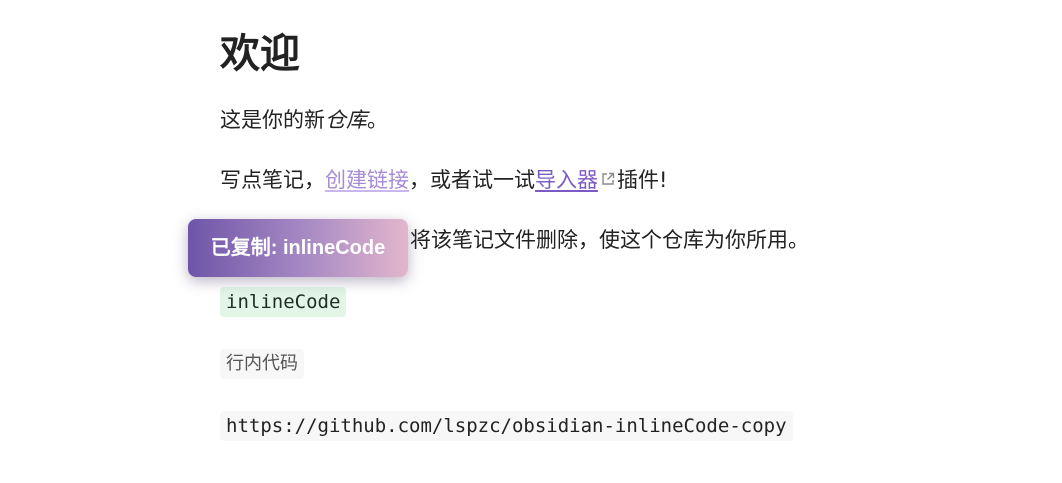 Image resolution: width=1062 pixels, height=483 pixels. Describe the element at coordinates (272, 120) in the screenshot. I see `paragraph-text: 这是你的新` at that location.